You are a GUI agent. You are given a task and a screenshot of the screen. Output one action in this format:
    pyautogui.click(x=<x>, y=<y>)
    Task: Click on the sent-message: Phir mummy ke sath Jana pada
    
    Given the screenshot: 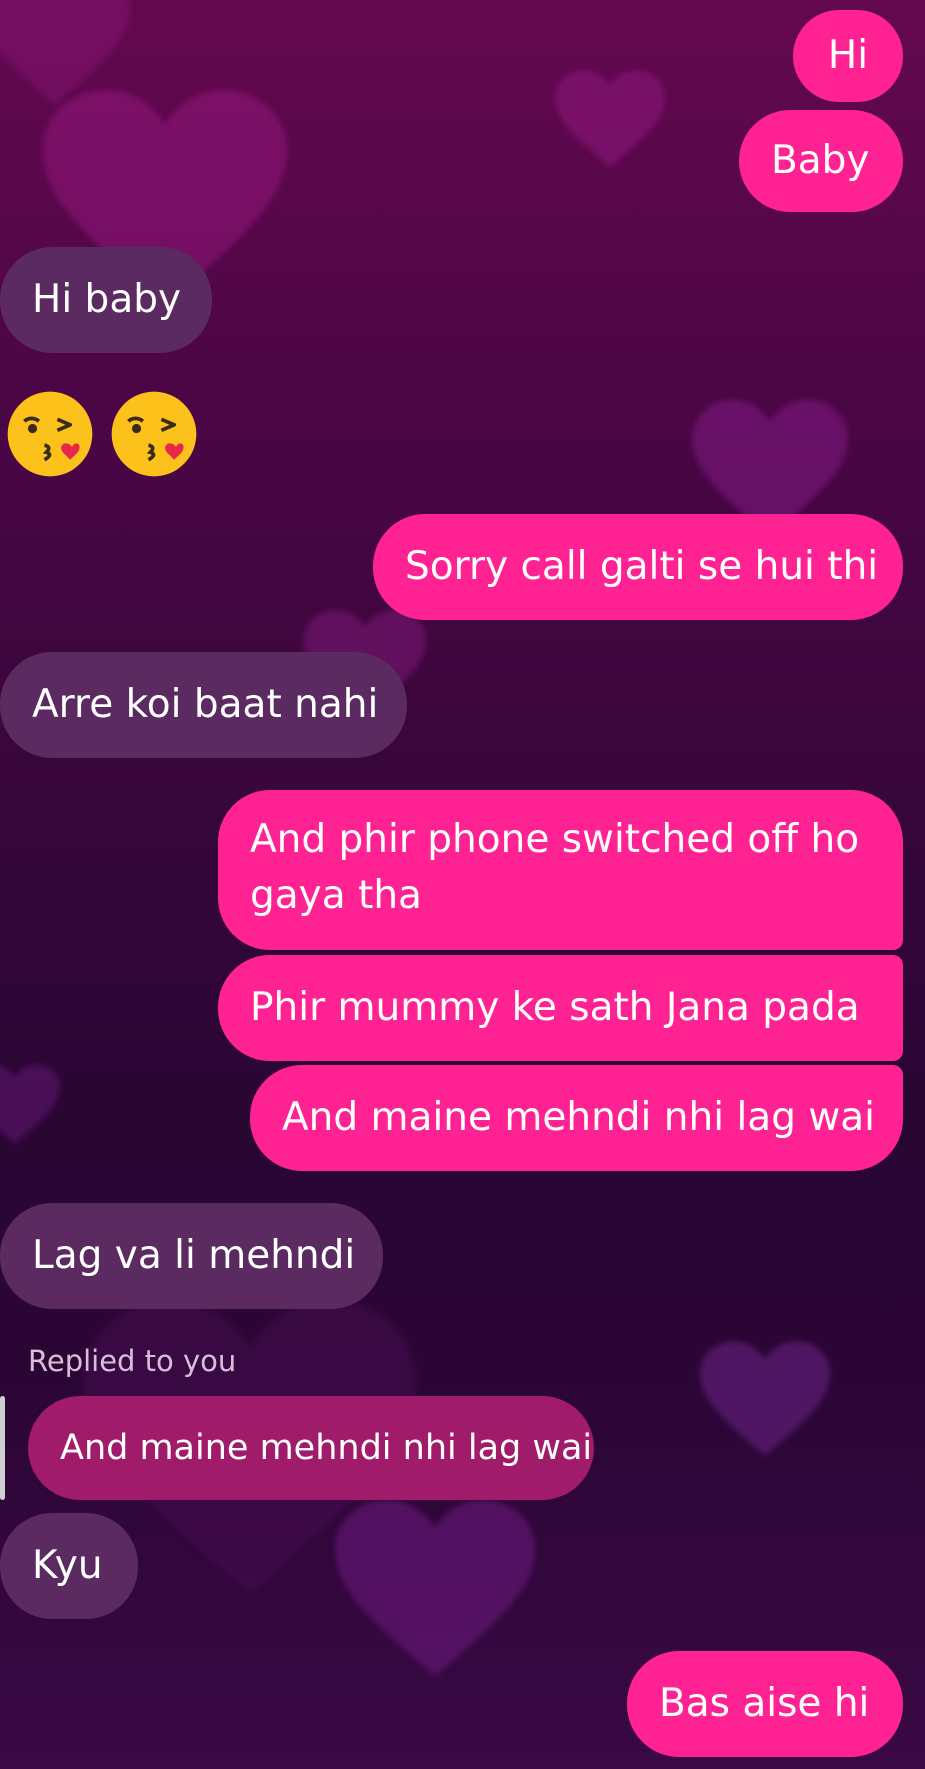 What is the action you would take?
    pyautogui.click(x=560, y=1008)
    